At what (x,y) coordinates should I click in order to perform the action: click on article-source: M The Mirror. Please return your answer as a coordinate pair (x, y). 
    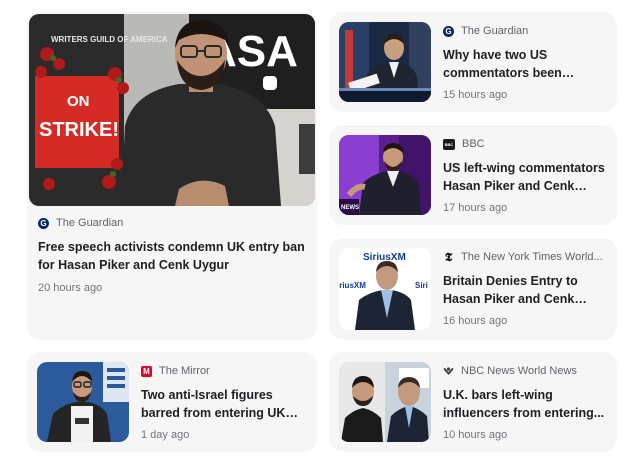
    Looking at the image, I should click on (175, 371).